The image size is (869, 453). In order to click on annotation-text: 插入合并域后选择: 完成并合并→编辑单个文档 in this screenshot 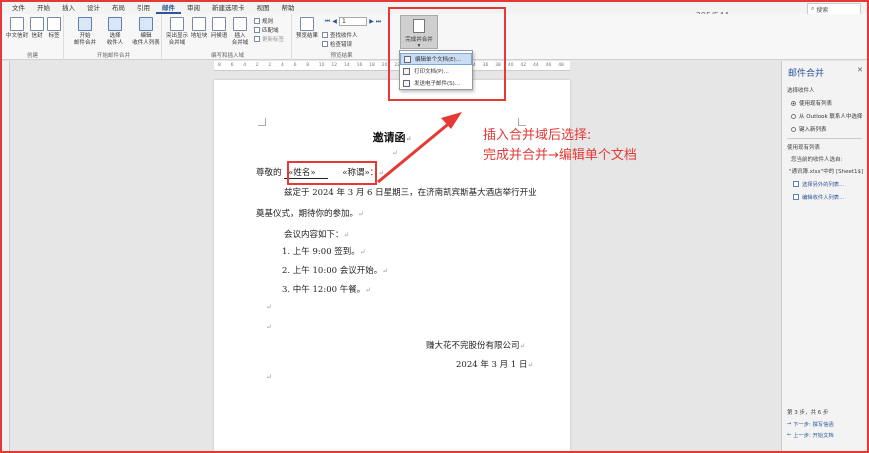, I will do `click(560, 146)`.